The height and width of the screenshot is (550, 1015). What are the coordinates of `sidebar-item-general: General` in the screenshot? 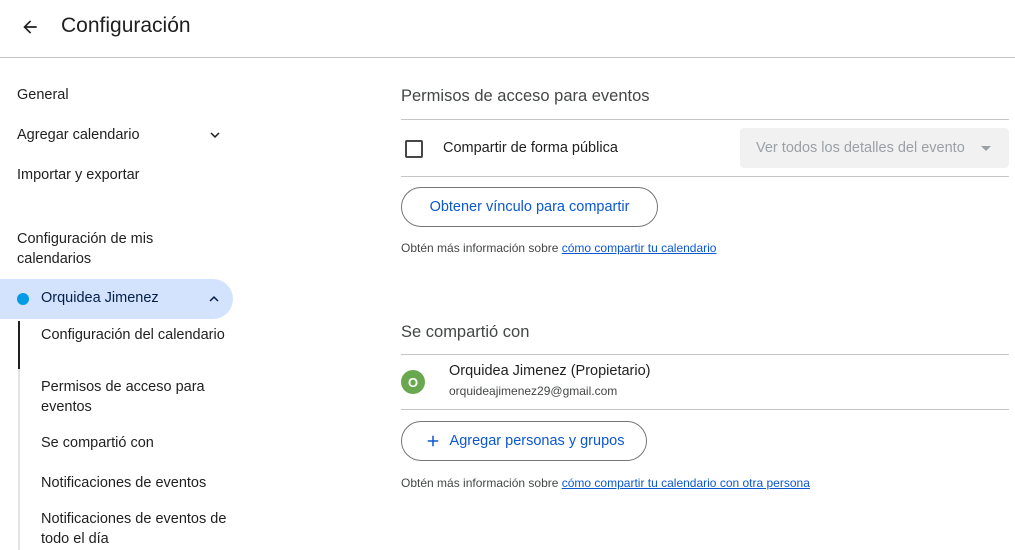 It's located at (43, 95).